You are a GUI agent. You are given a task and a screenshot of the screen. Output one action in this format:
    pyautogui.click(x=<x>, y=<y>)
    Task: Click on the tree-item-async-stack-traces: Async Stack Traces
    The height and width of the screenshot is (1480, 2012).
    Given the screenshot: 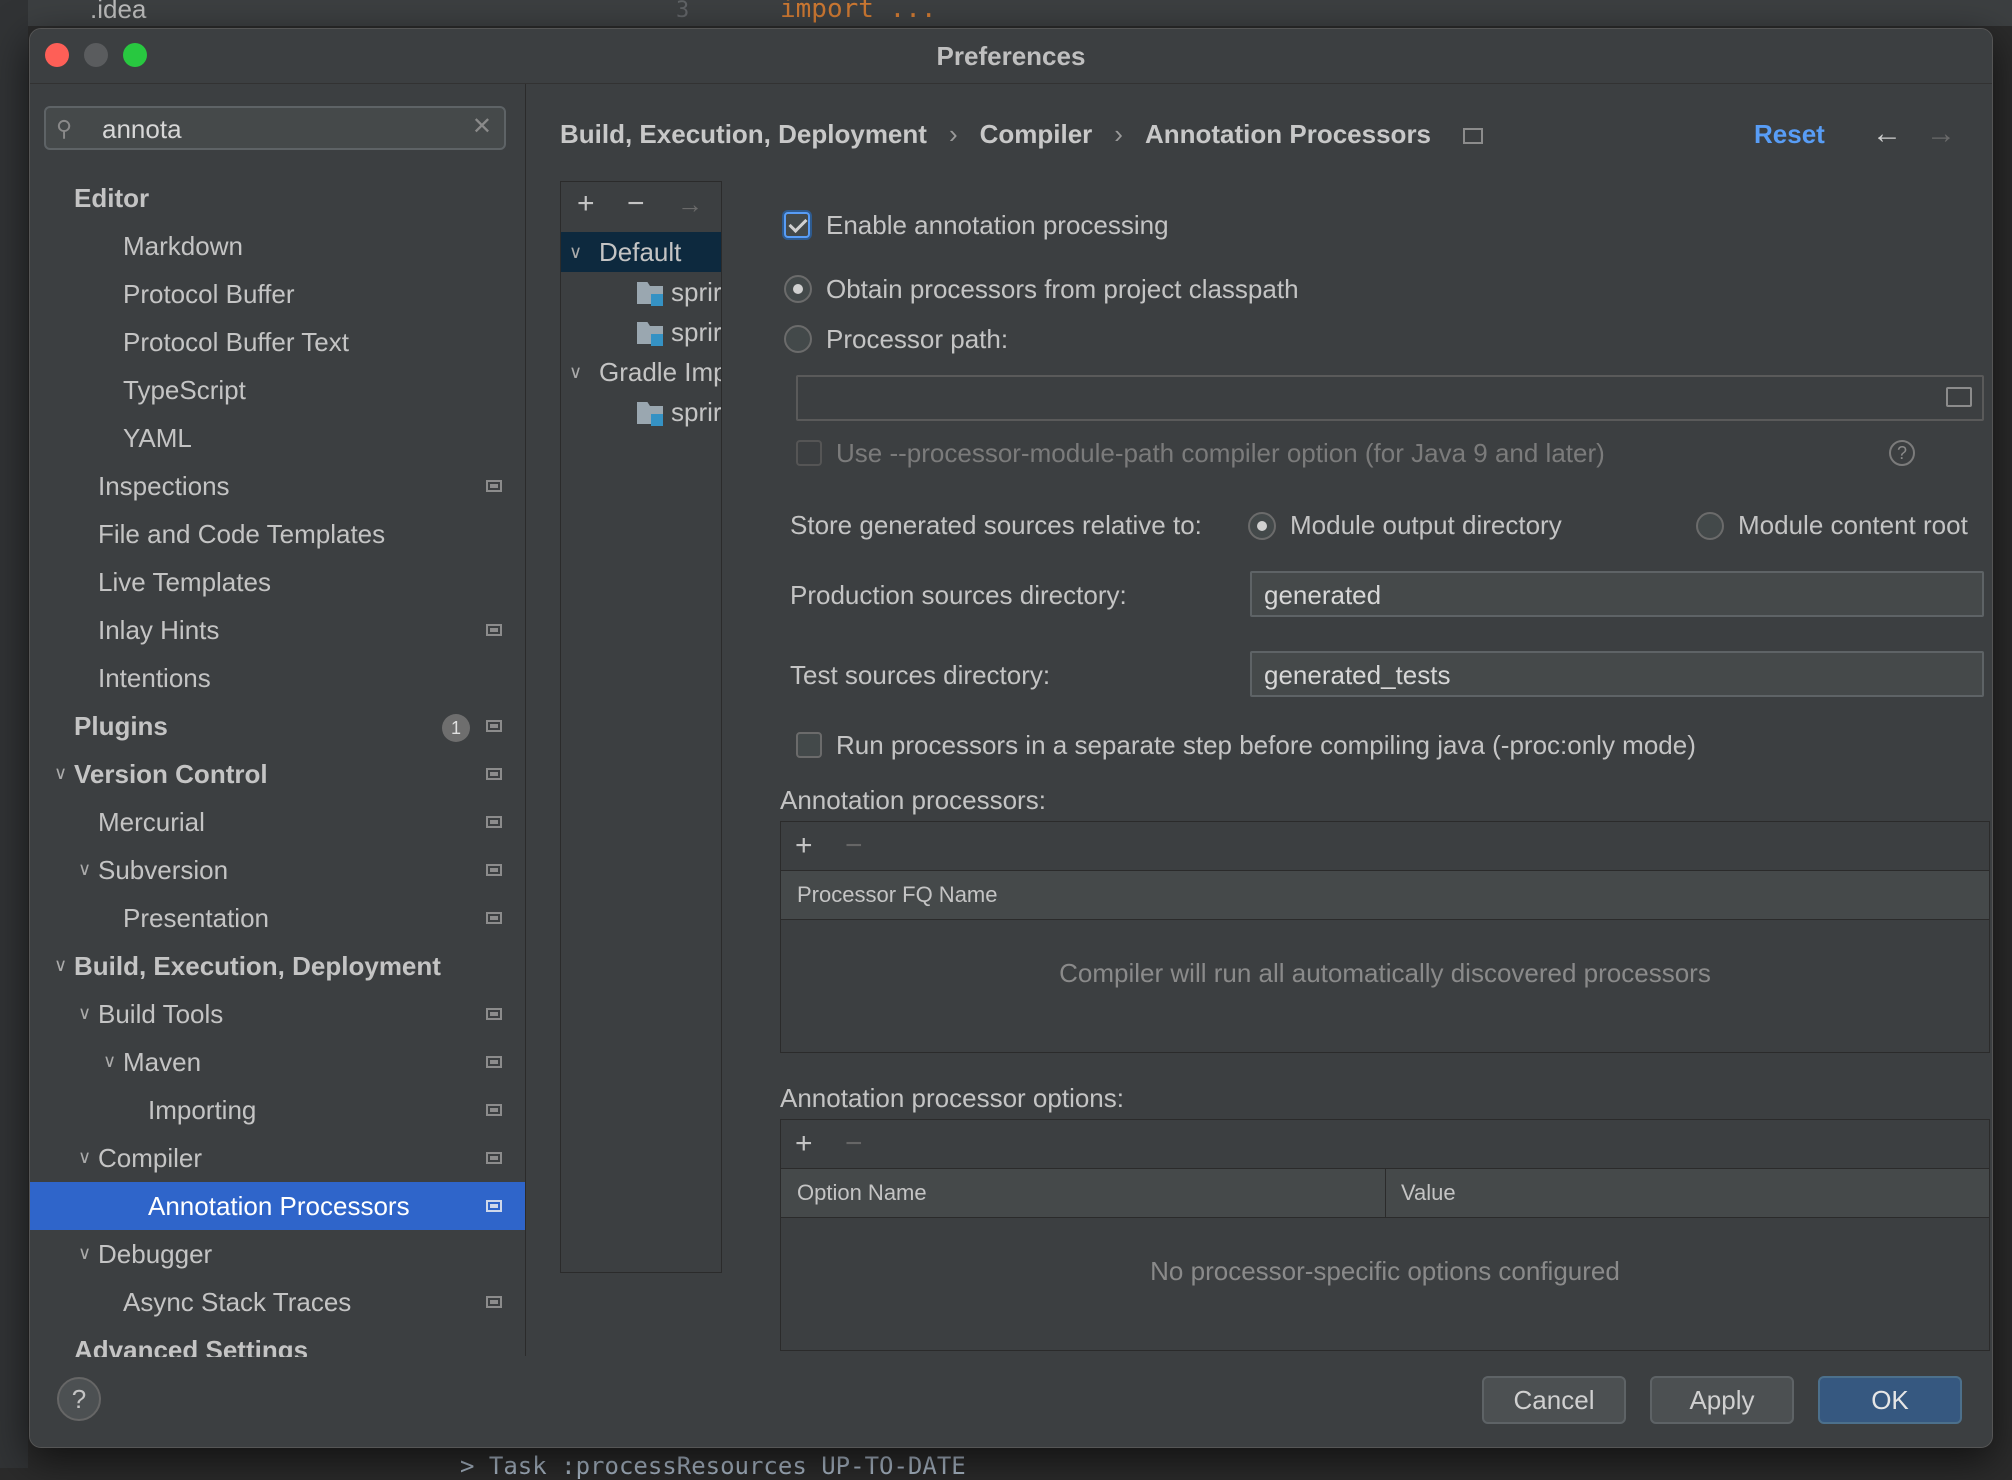 What is the action you would take?
    pyautogui.click(x=277, y=1302)
    